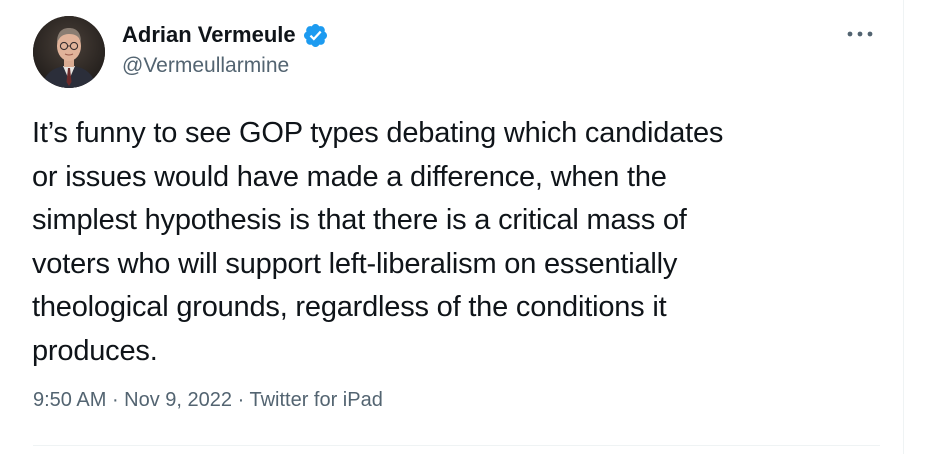 This screenshot has height=454, width=934. What do you see at coordinates (69, 400) in the screenshot?
I see `tweet-time-link: 9:50 AM` at bounding box center [69, 400].